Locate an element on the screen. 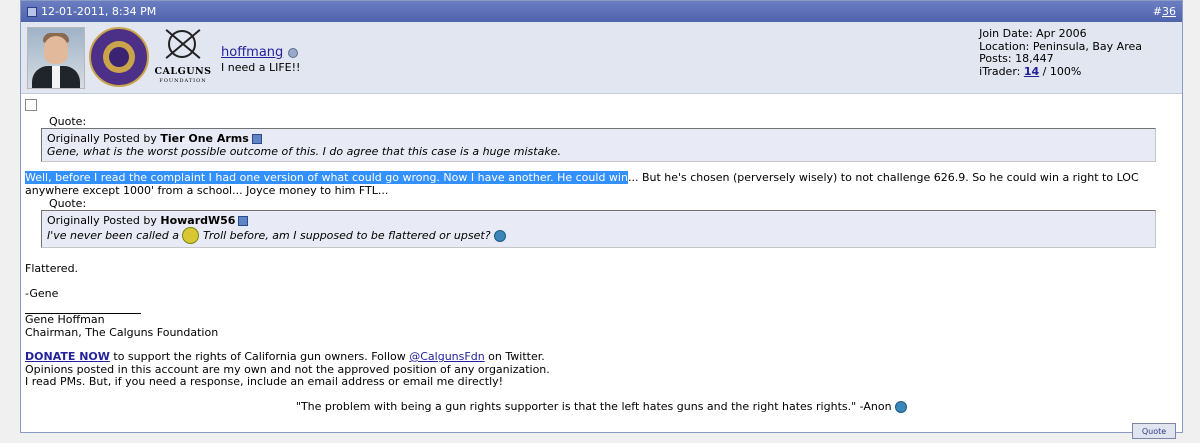 This screenshot has width=1200, height=443. twitter-link: @CalgunsFdn is located at coordinates (446, 356).